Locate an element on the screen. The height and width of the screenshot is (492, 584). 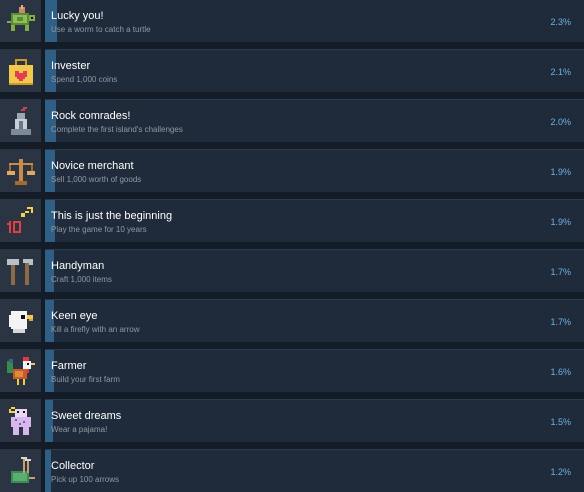
achievement-bar: Invester Spend 1,000 coins 2.1% is located at coordinates (314, 70).